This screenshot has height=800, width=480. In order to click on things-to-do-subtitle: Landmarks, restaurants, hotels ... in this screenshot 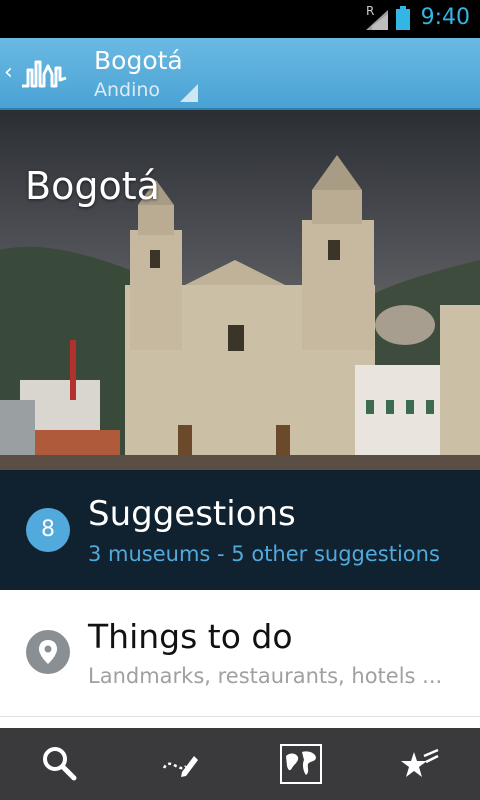, I will do `click(265, 676)`.